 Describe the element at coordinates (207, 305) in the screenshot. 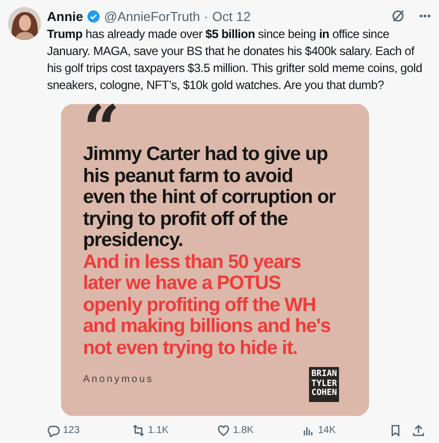

I see `quote-text: And in less than 50 years later we have a POTUS openly profiting off the WH and making billions and he's not even trying to hide it.` at that location.